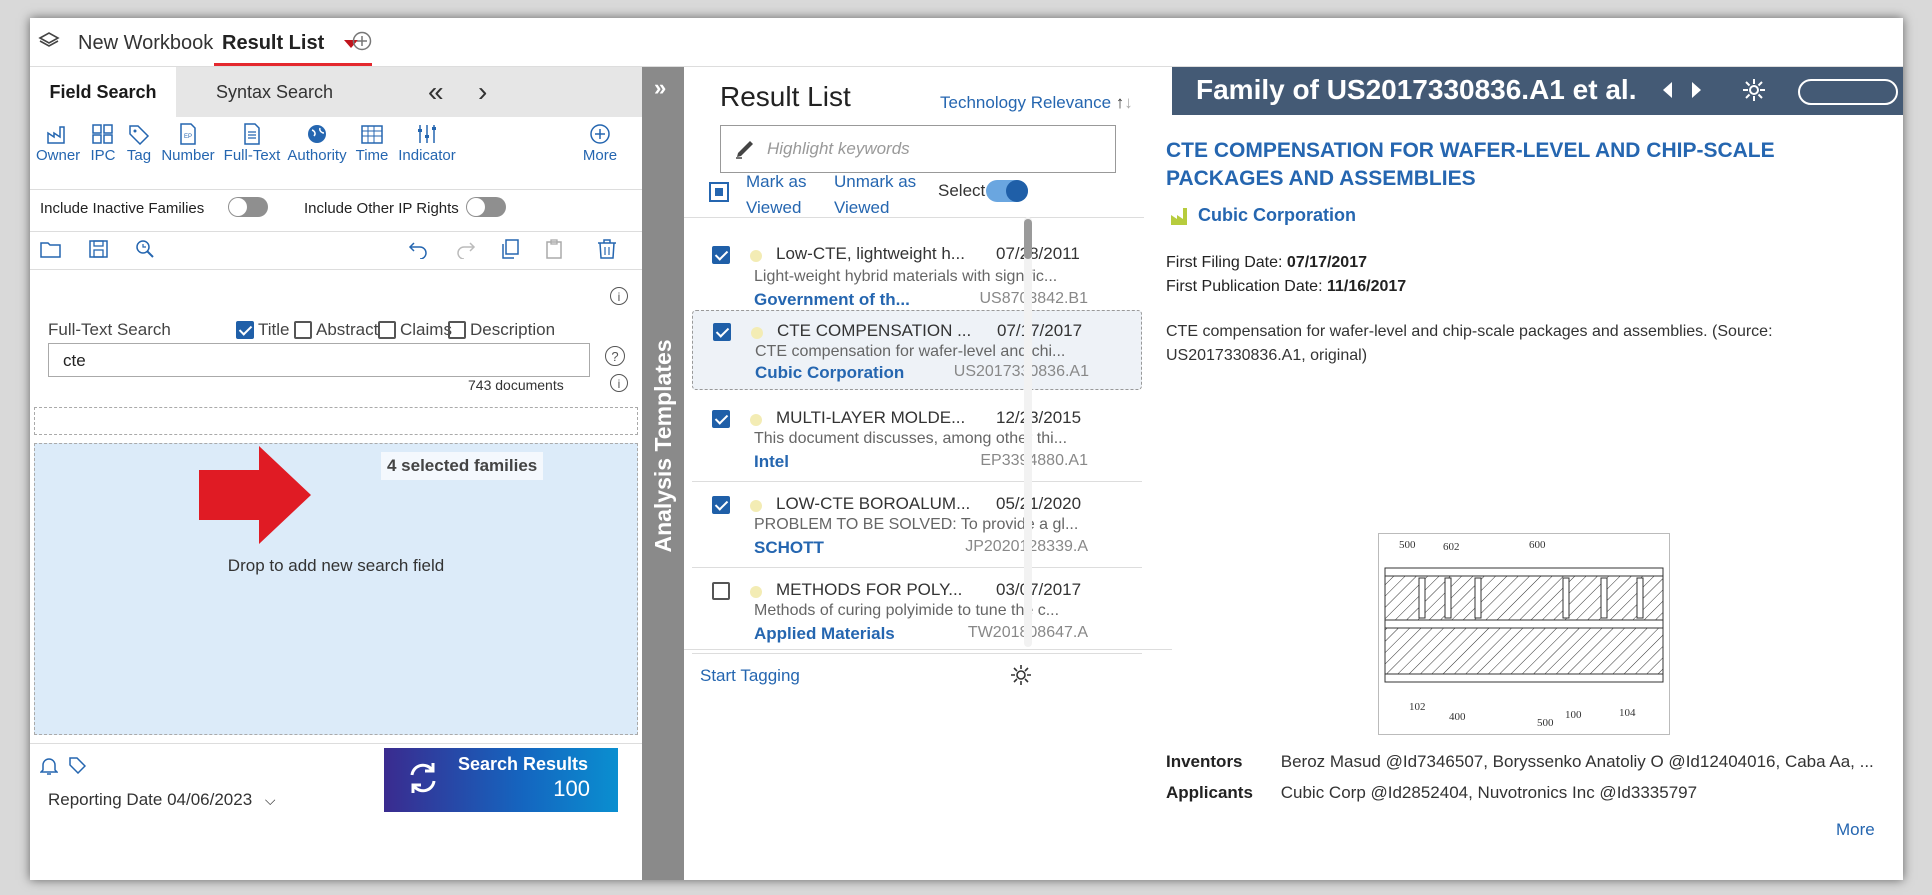  I want to click on highlight-keywords-input: Highlight keywords, so click(918, 149).